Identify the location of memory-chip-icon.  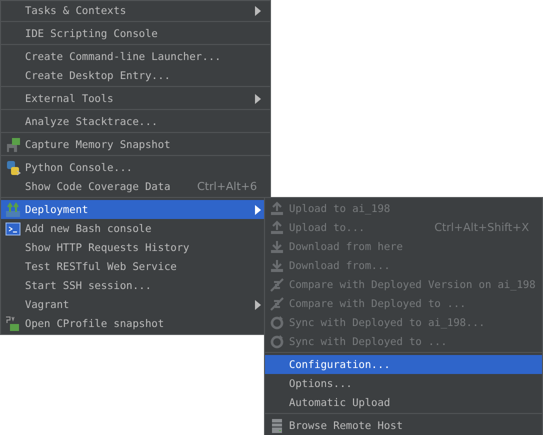
(13, 144).